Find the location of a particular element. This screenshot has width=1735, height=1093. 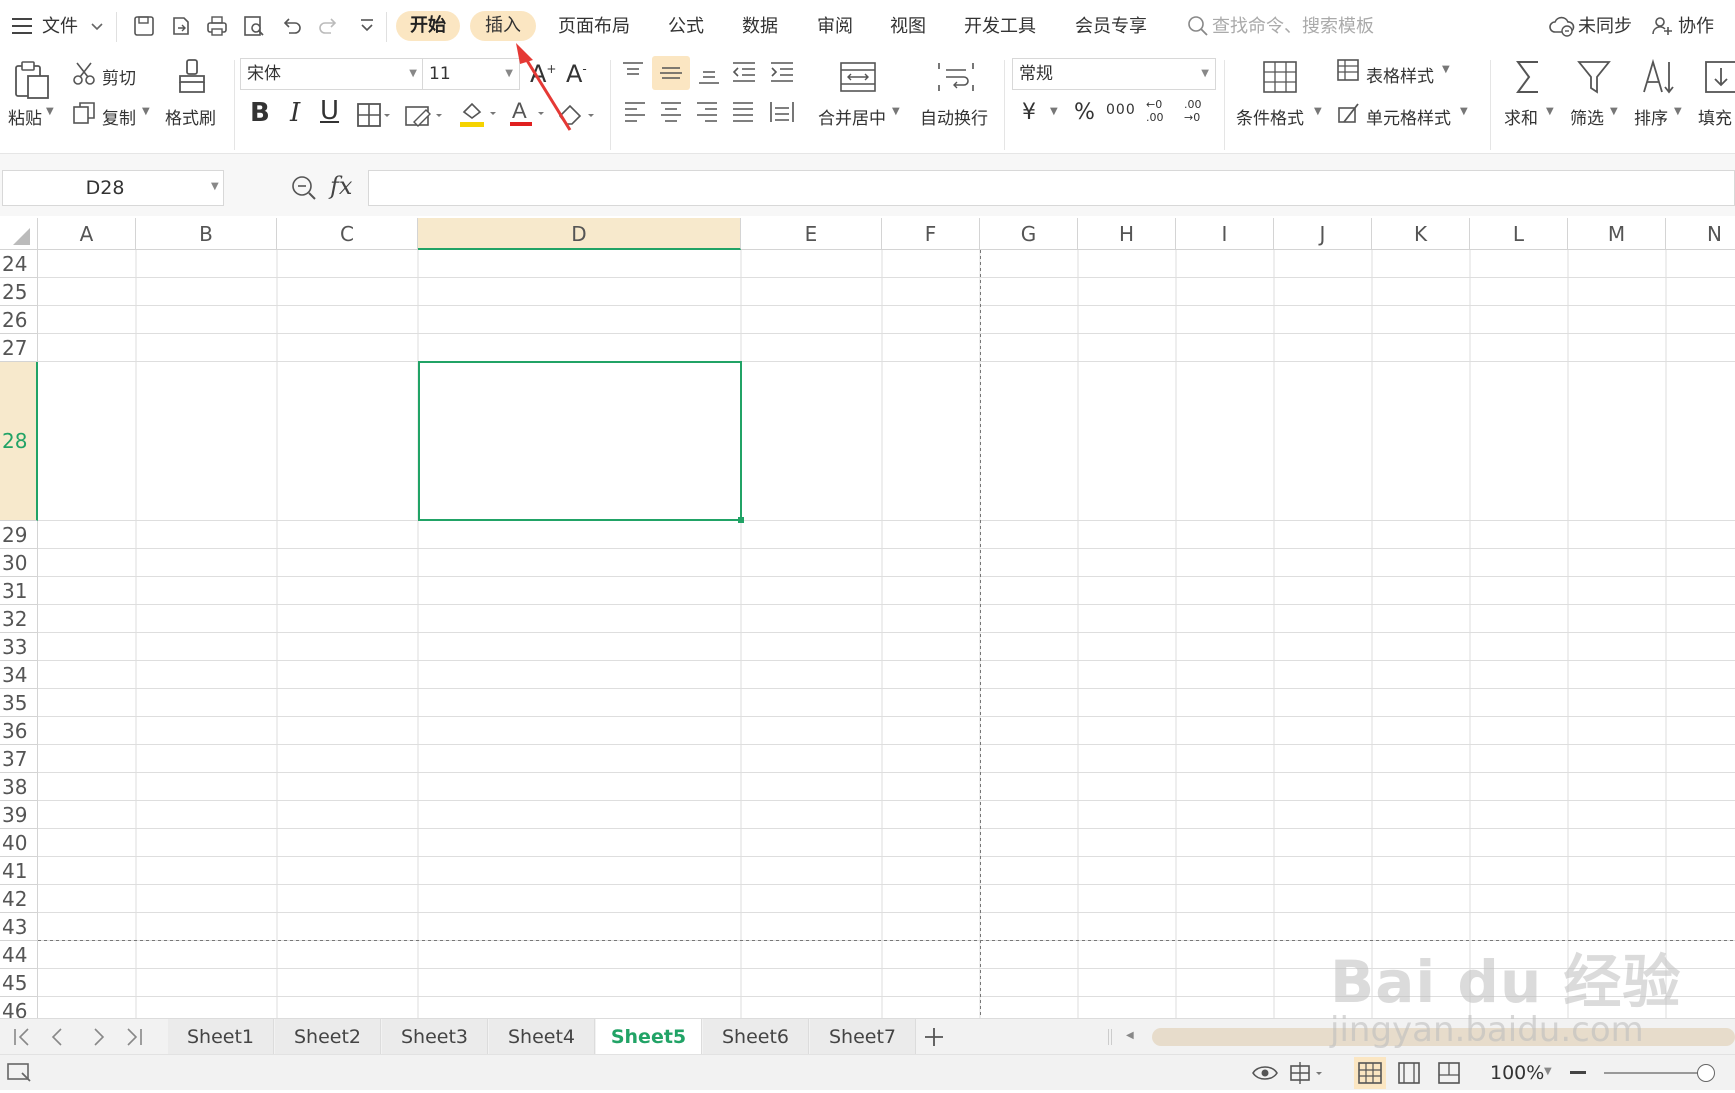

normal-view-icon is located at coordinates (1370, 1073).